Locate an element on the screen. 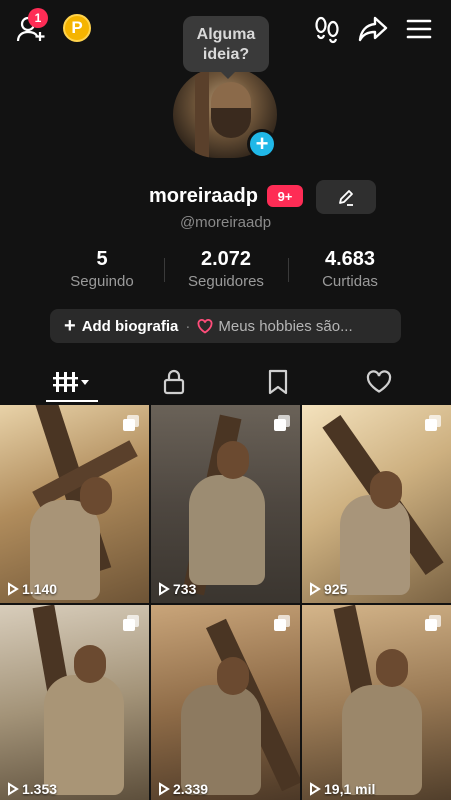 The height and width of the screenshot is (800, 451). view-count-label: 19,1 mil is located at coordinates (350, 789).